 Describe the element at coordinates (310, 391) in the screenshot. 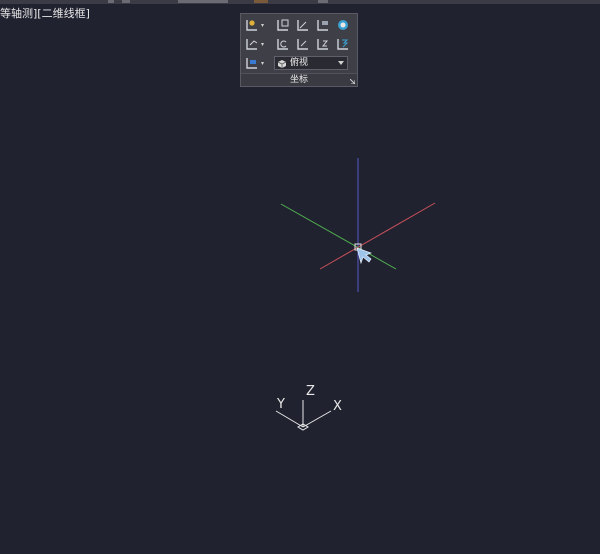

I see `ucs-z-label: Z` at that location.